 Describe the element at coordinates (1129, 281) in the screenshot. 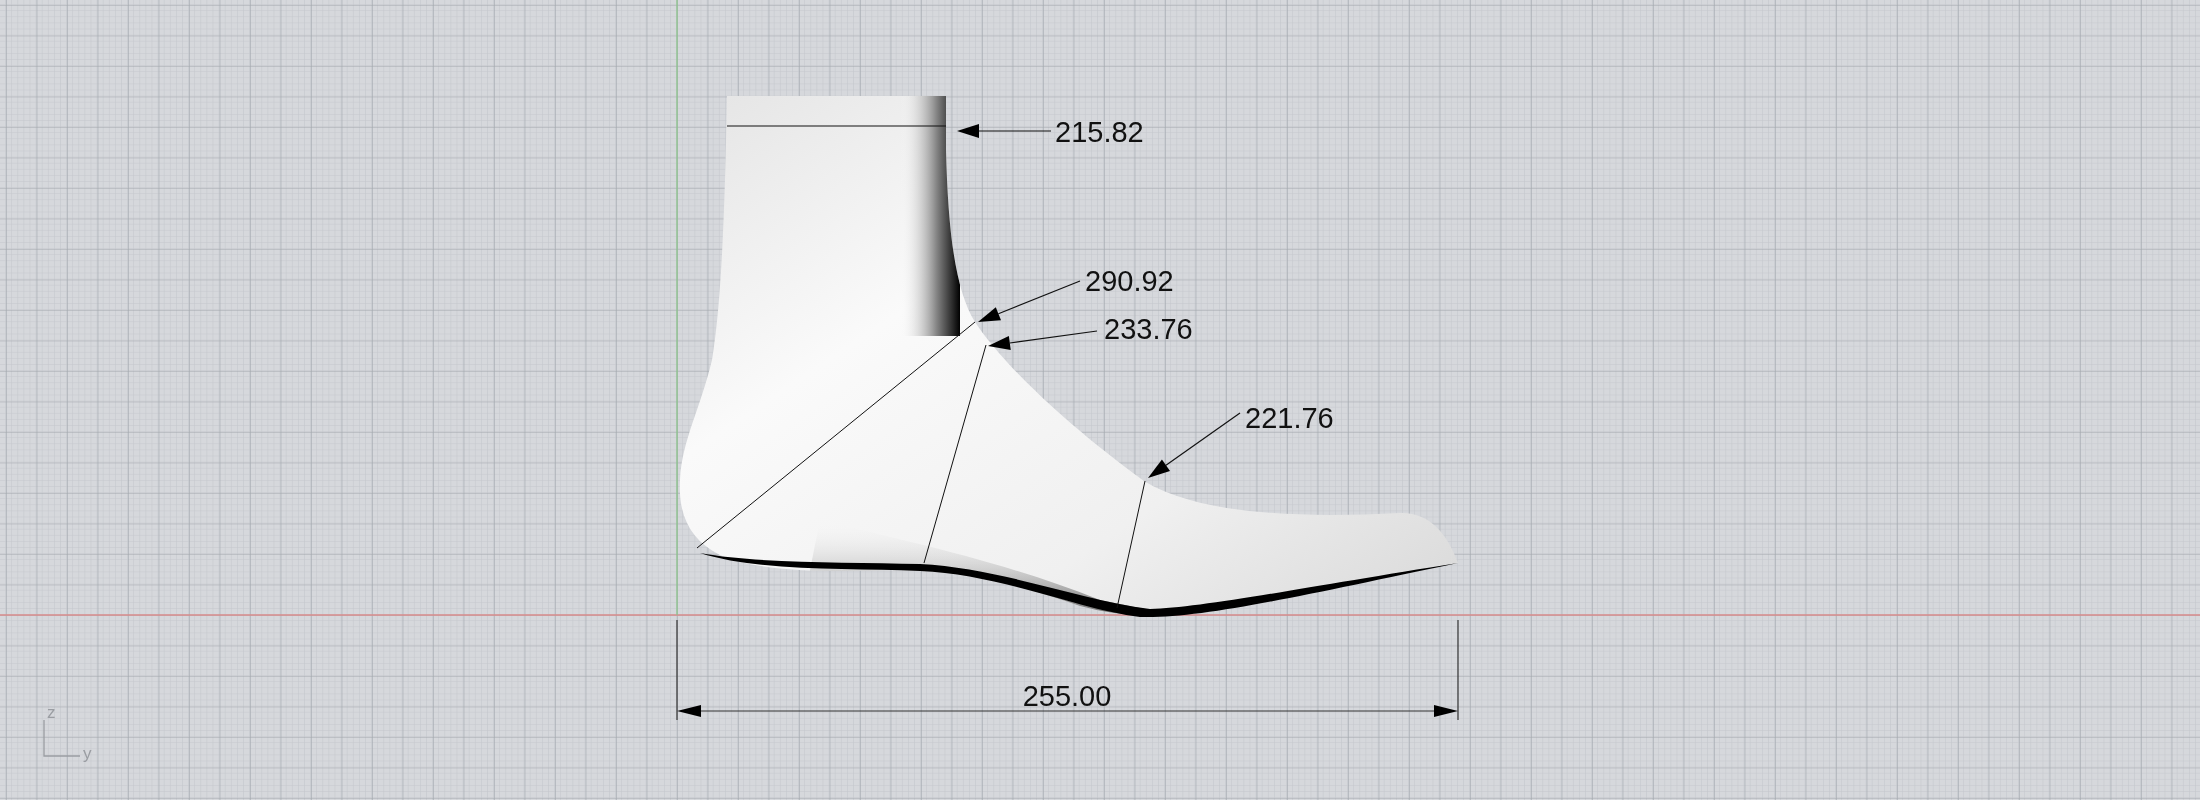

I see `dimension-label: 290.92` at that location.